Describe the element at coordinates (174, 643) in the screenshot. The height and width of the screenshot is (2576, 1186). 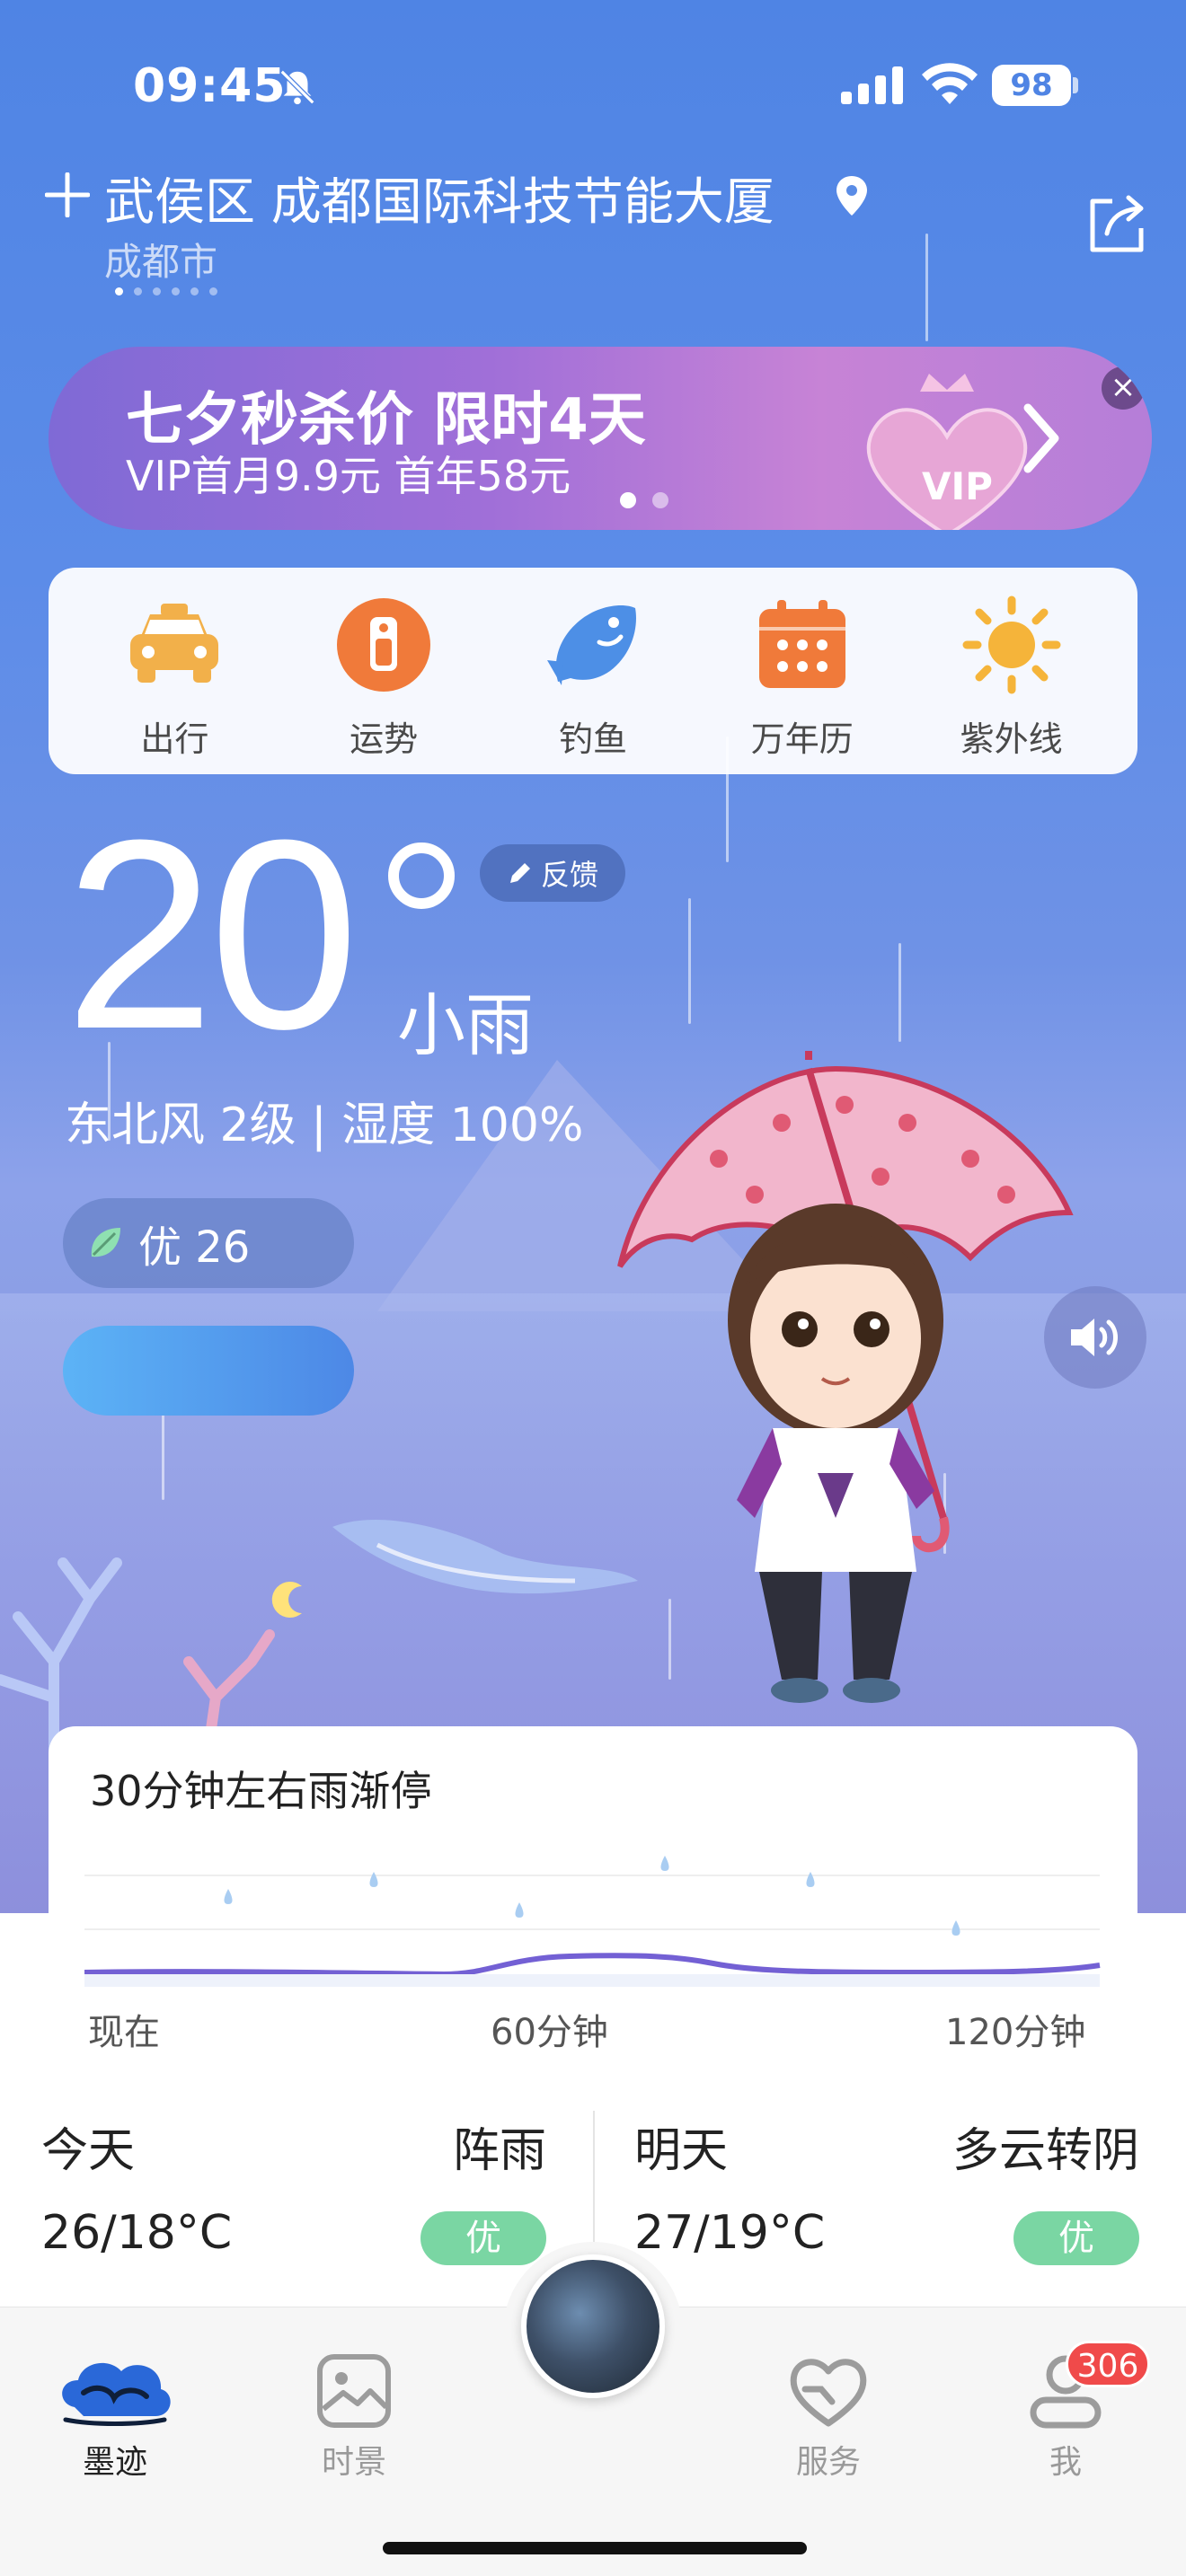
I see `taxi-icon` at that location.